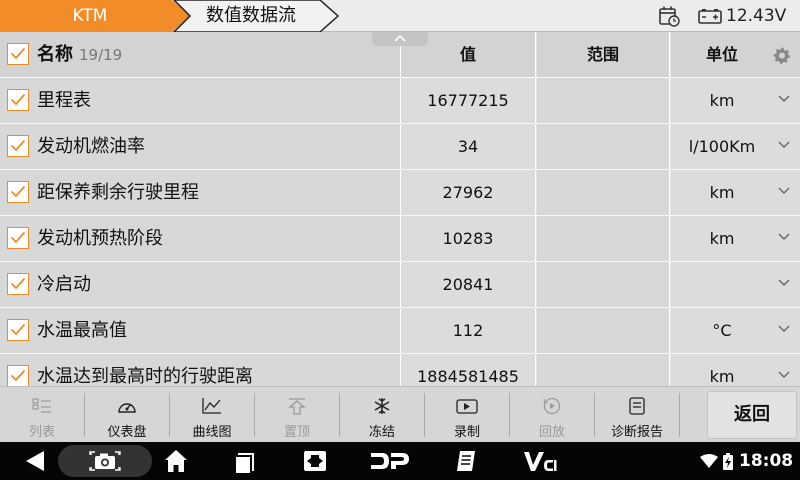 The width and height of the screenshot is (800, 480). I want to click on table-row: 发动机燃油率 34 l/100Km, so click(400, 147).